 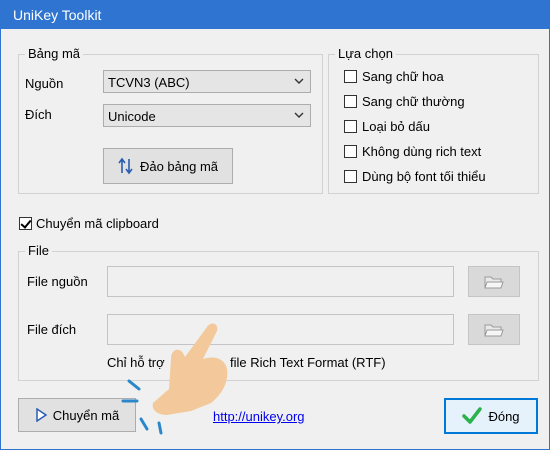 I want to click on swap-encoding-label: Đảo bảng mã, so click(x=179, y=166).